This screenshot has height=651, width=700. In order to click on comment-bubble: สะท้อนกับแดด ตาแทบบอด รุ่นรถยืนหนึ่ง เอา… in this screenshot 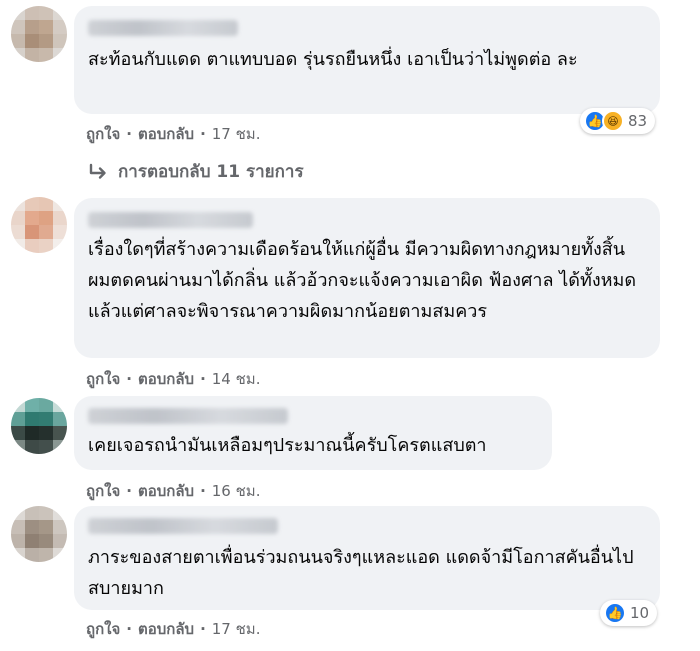, I will do `click(367, 60)`.